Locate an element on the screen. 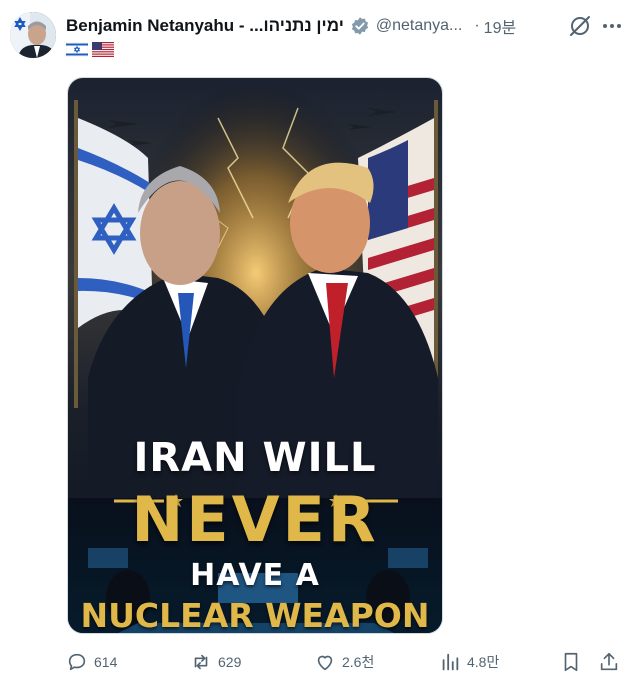  views-icon is located at coordinates (450, 662).